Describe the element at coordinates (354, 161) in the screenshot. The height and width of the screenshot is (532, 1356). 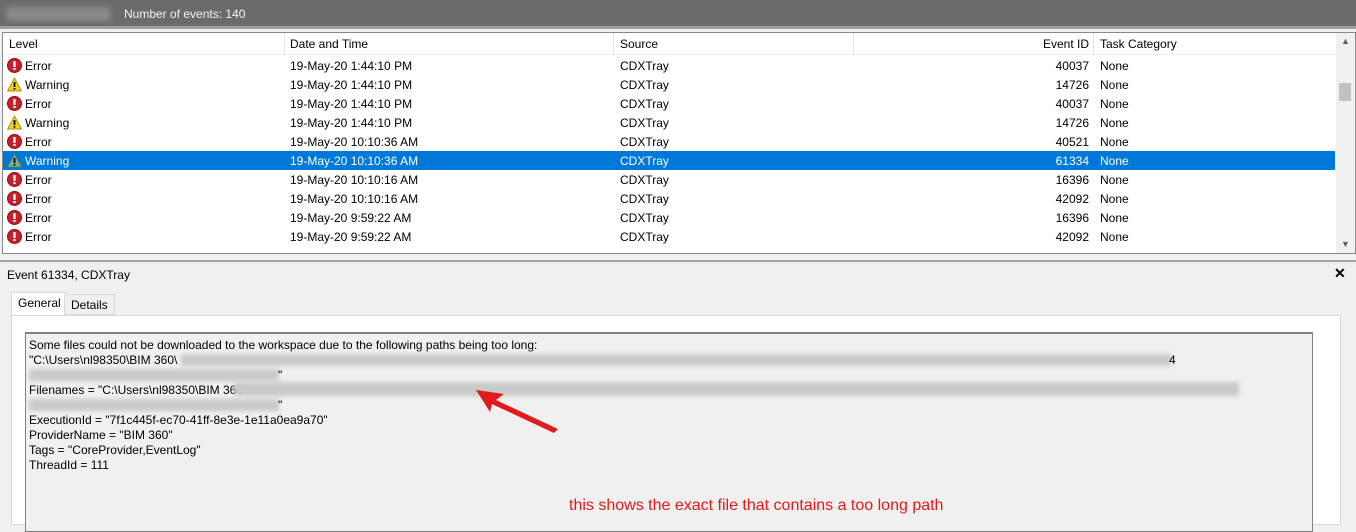
I see `cell-date: 19-May-20 10:10:36 AM` at that location.